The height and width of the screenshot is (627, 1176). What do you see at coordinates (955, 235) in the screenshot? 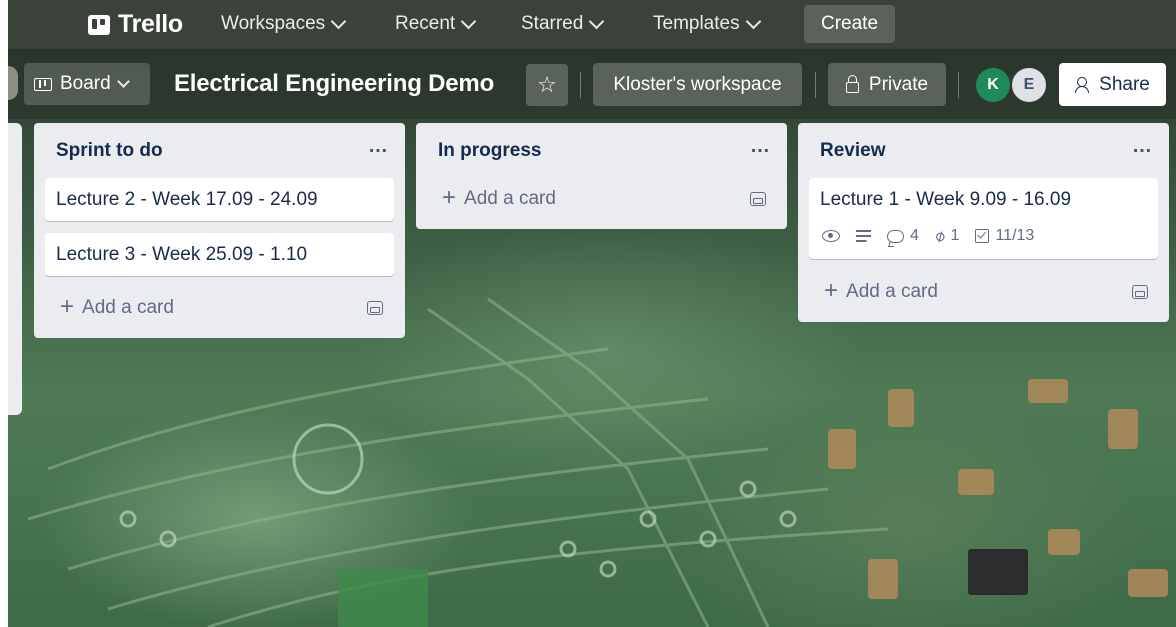
I see `attachments-count: 1` at bounding box center [955, 235].